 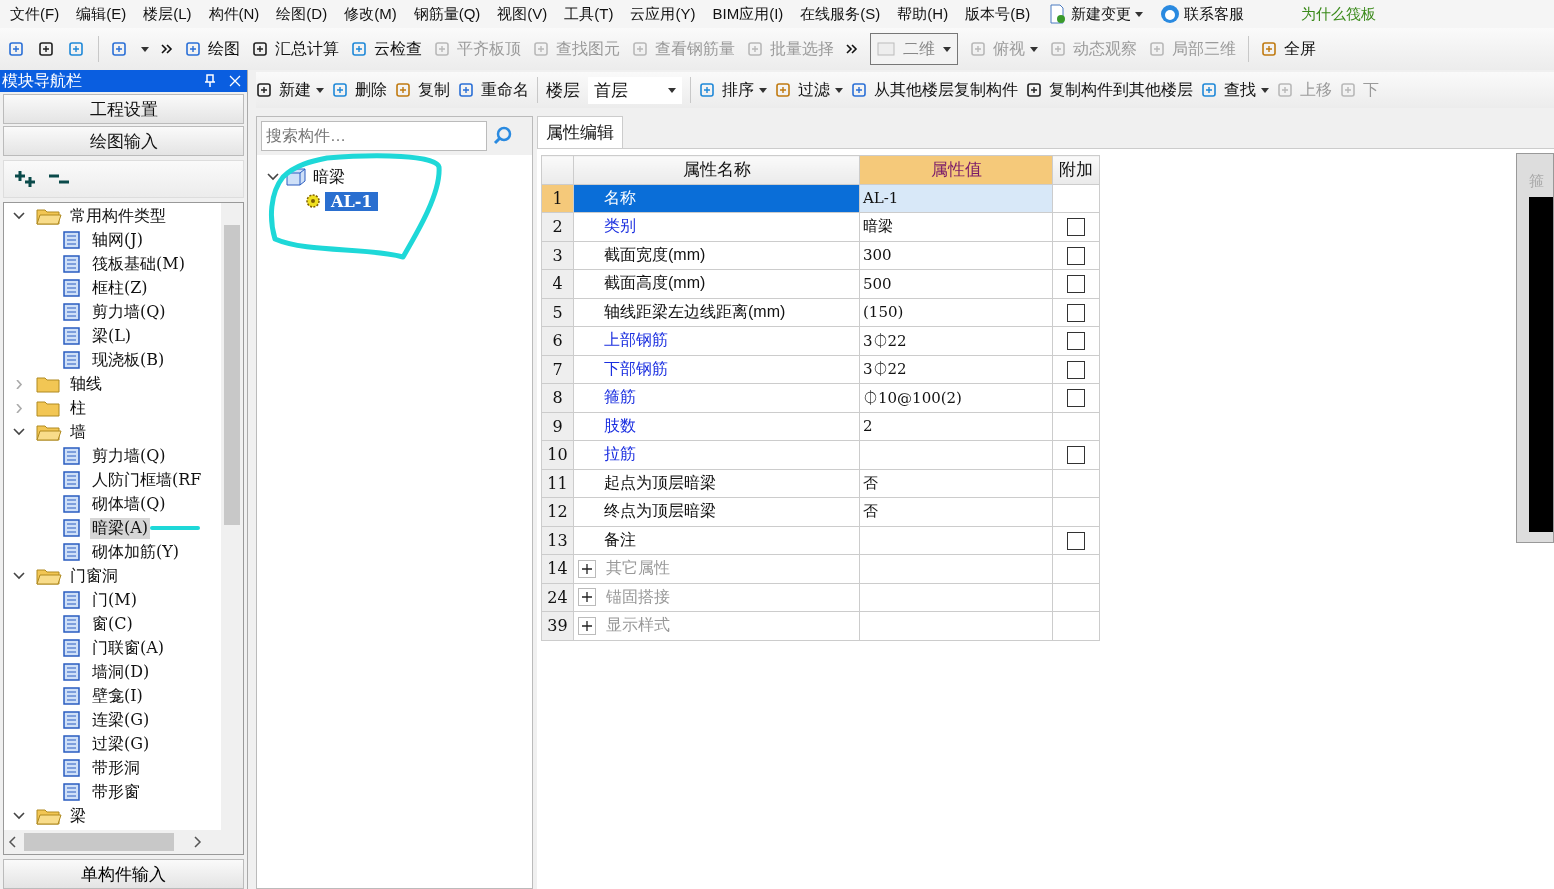 What do you see at coordinates (1101, 14) in the screenshot?
I see `menu-item: 新建变更` at bounding box center [1101, 14].